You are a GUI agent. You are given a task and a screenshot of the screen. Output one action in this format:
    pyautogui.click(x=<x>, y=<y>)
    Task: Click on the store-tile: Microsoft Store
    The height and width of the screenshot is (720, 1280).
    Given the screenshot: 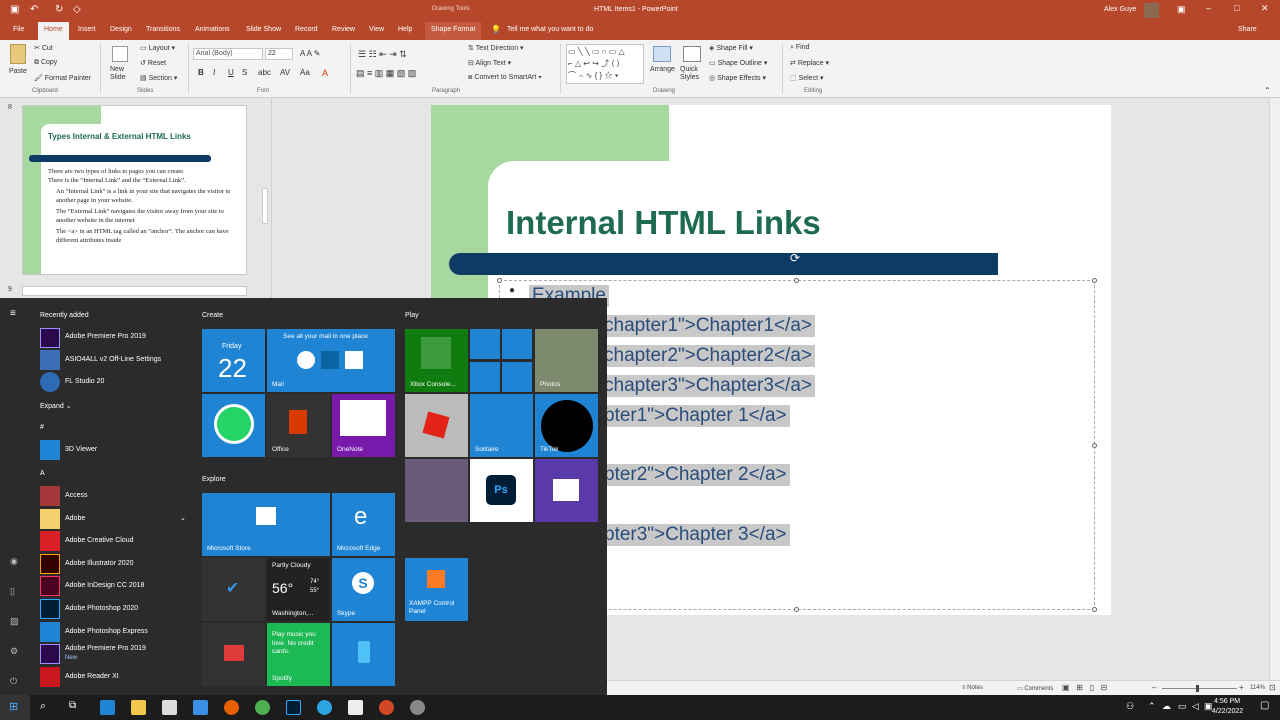 What is the action you would take?
    pyautogui.click(x=266, y=524)
    